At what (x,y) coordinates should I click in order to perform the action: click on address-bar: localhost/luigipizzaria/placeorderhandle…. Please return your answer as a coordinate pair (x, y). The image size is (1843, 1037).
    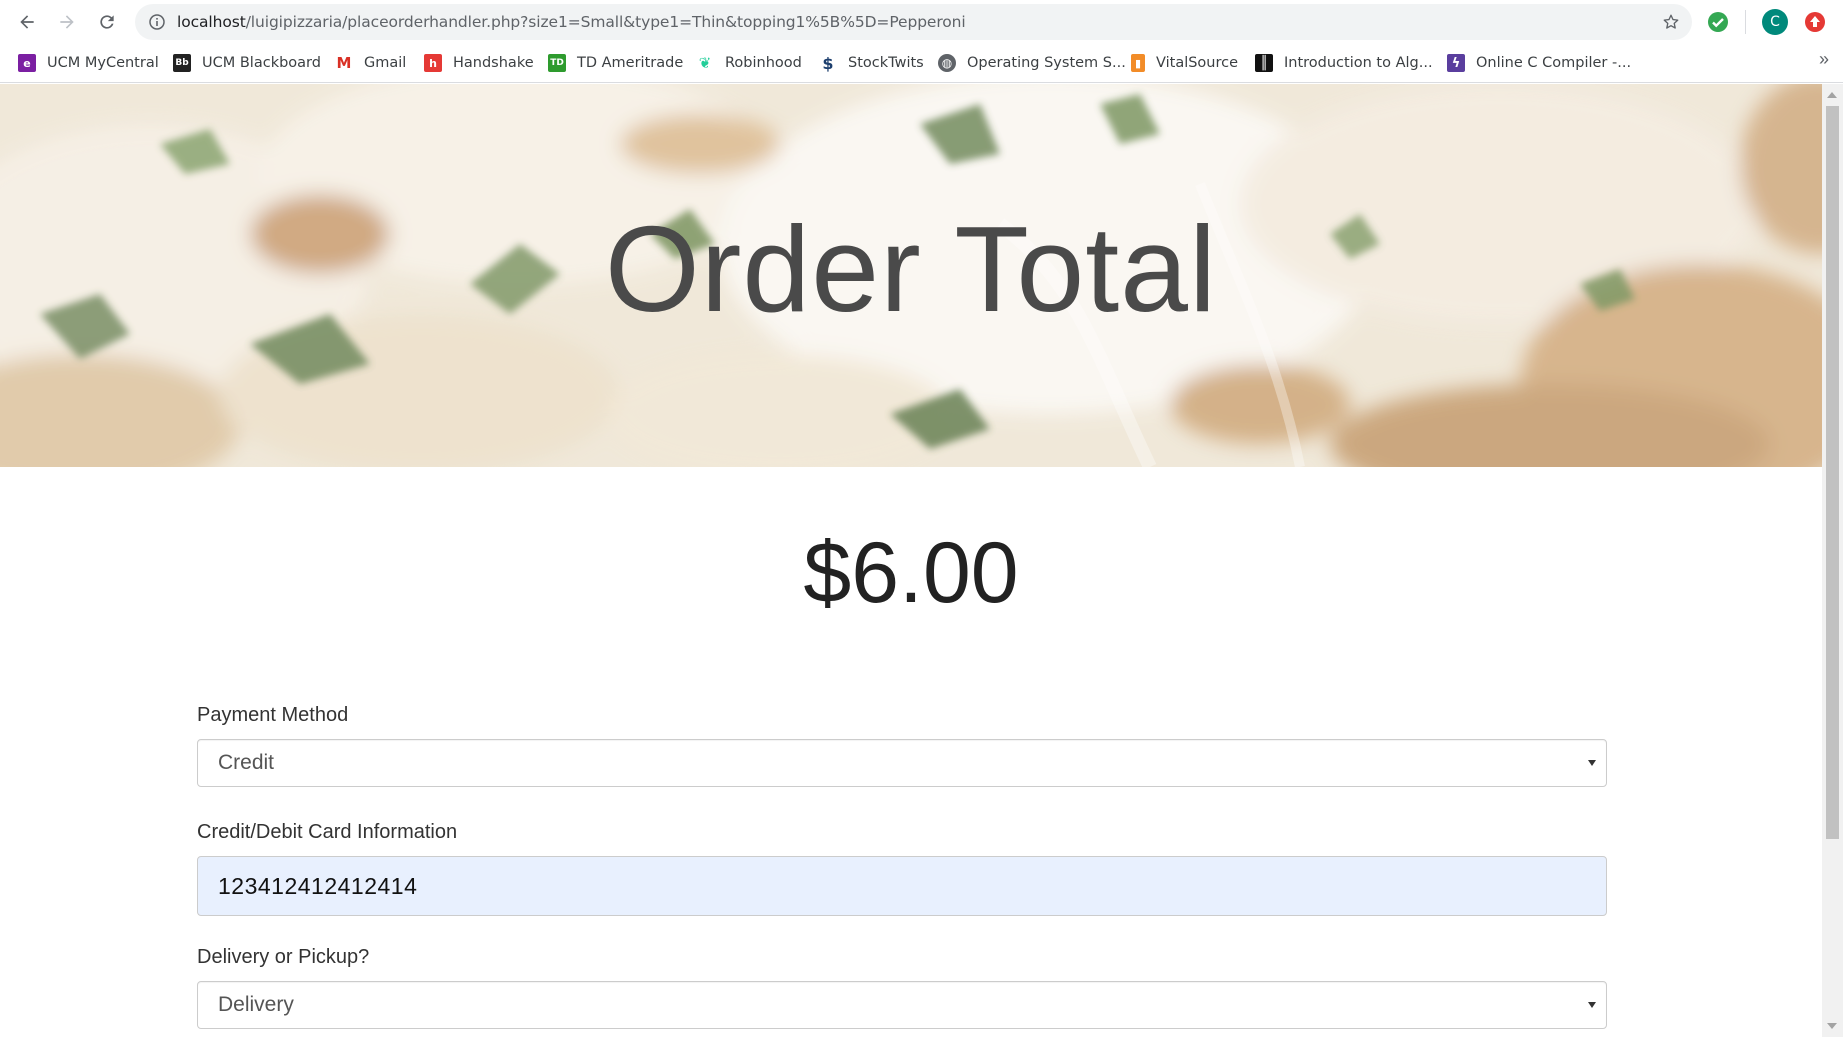
    Looking at the image, I should click on (913, 22).